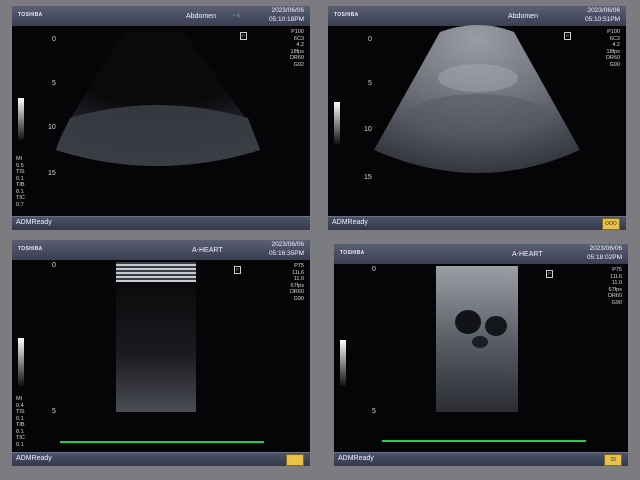 The width and height of the screenshot is (640, 480). I want to click on acoustic-output-indices: MI 0.4 TIS 0.1 TIB 0.1 TIC 0.1, so click(20, 422).